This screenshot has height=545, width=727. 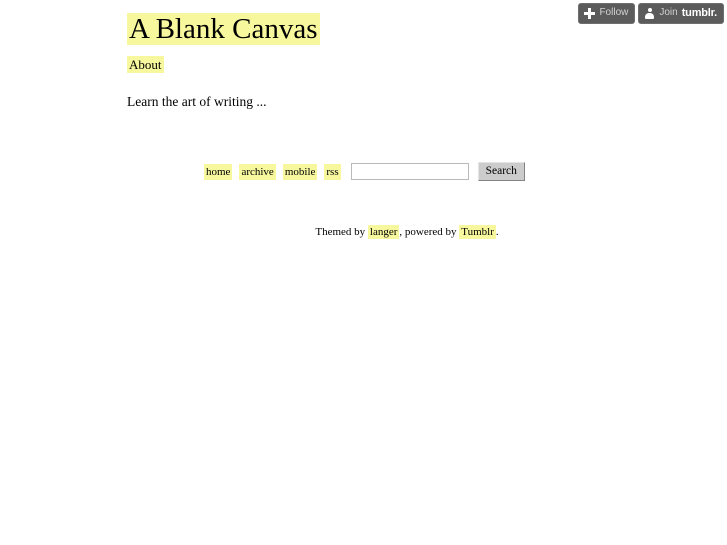 What do you see at coordinates (332, 171) in the screenshot?
I see `nav-link-rss: rss` at bounding box center [332, 171].